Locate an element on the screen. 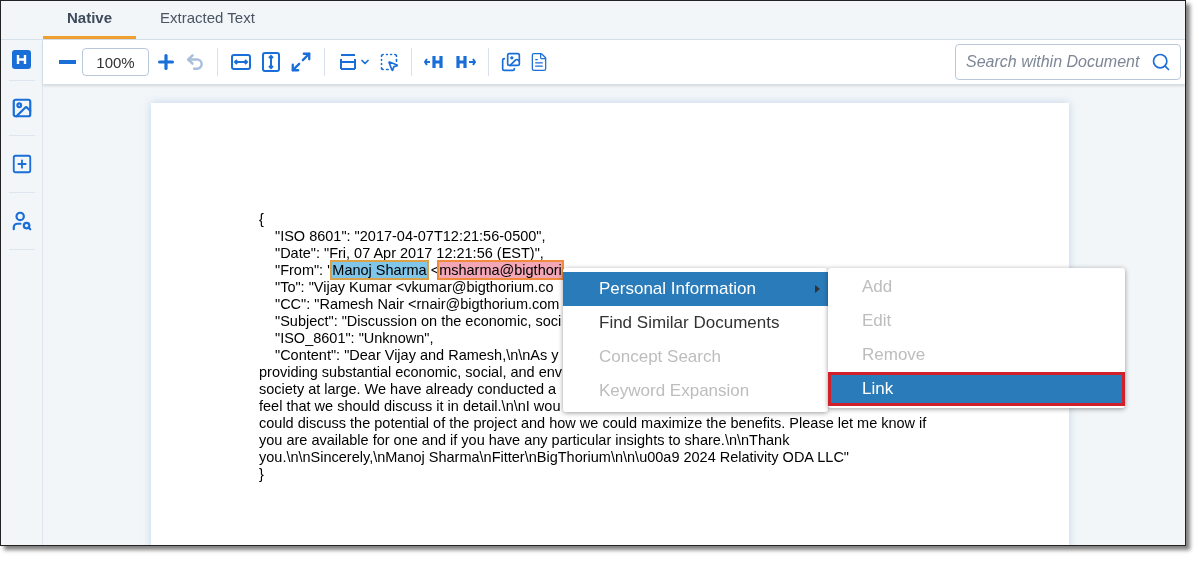 The width and height of the screenshot is (1199, 561). search-field: Search within Document is located at coordinates (1068, 62).